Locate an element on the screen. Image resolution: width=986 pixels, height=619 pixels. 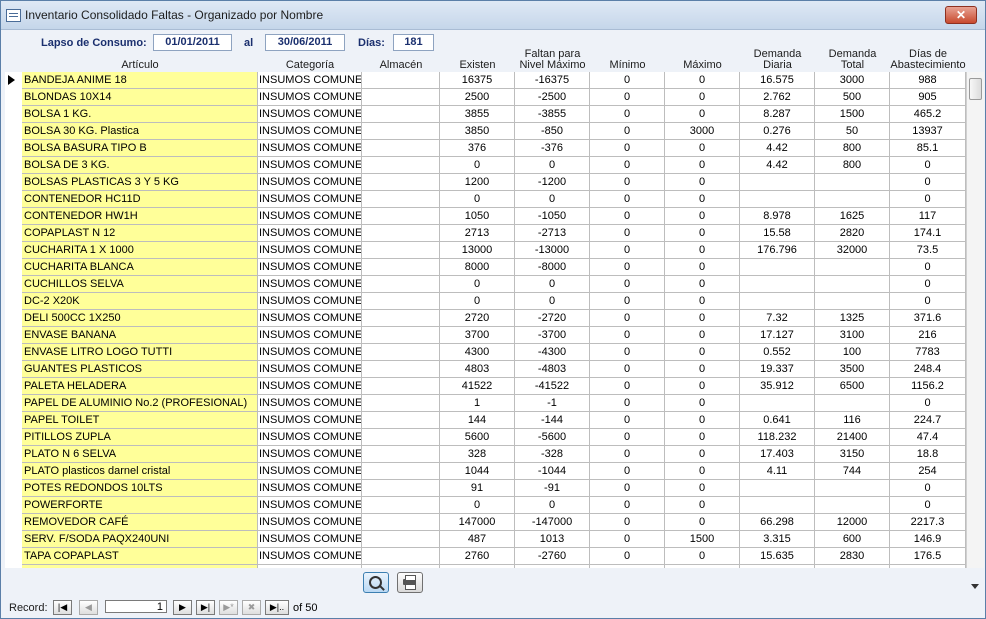
filter-button: ✖ is located at coordinates (251, 607).